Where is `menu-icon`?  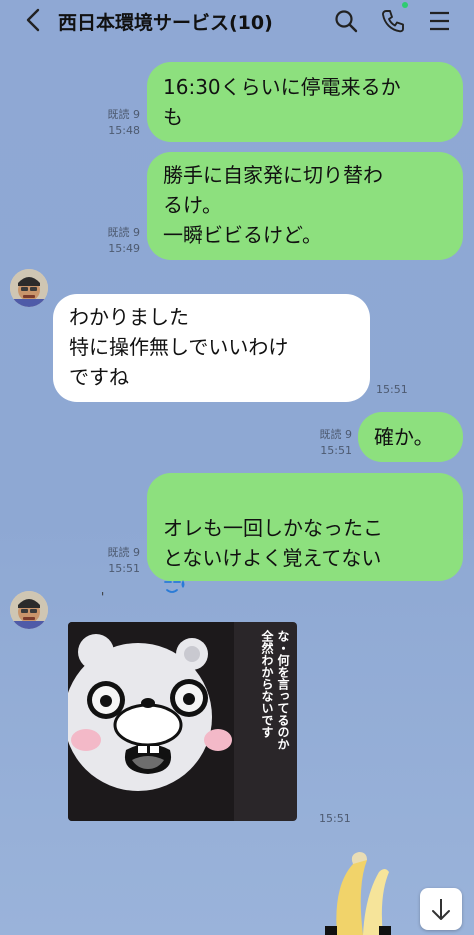
menu-icon is located at coordinates (440, 21).